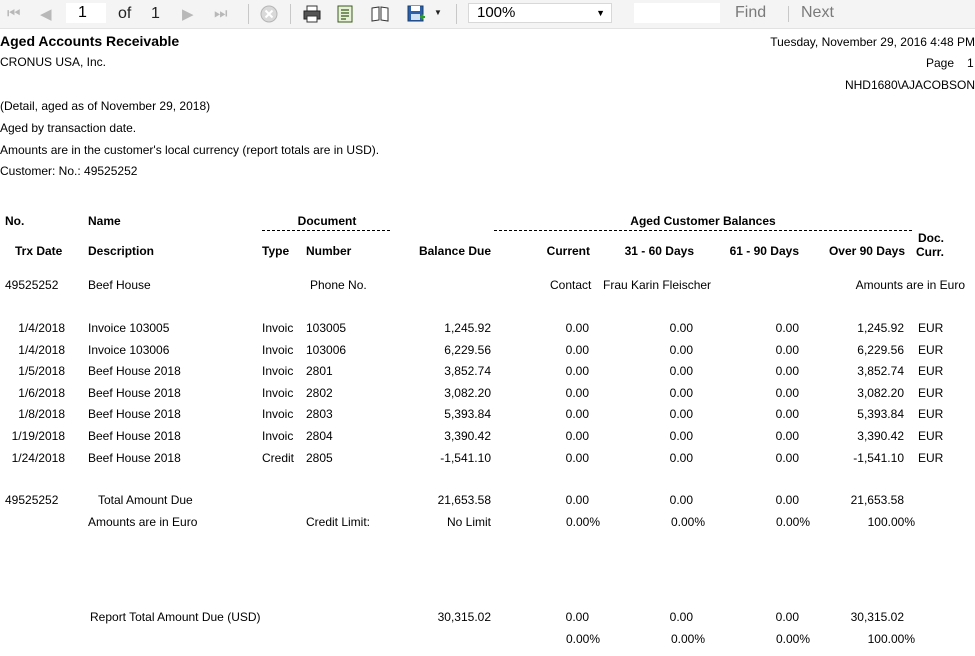 This screenshot has height=656, width=975. Describe the element at coordinates (125, 13) in the screenshot. I see `page-of-label: of` at that location.